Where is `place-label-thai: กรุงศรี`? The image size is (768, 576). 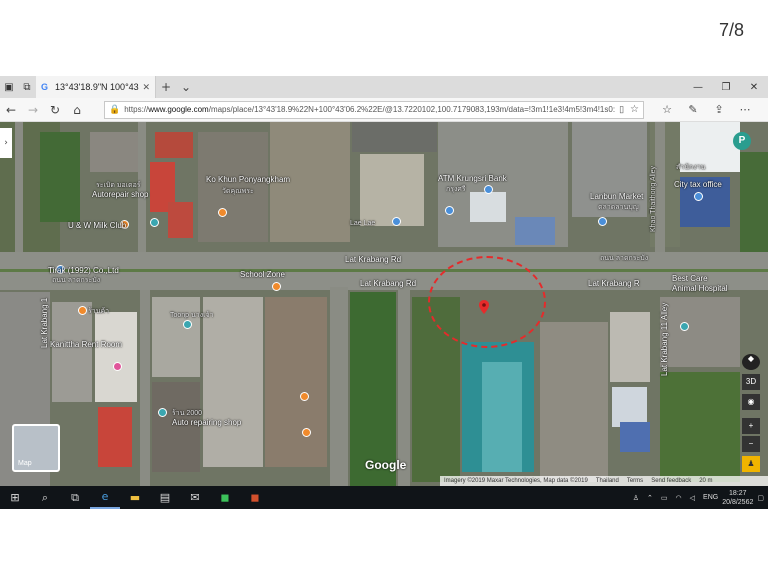 place-label-thai: กรุงศรี is located at coordinates (456, 189).